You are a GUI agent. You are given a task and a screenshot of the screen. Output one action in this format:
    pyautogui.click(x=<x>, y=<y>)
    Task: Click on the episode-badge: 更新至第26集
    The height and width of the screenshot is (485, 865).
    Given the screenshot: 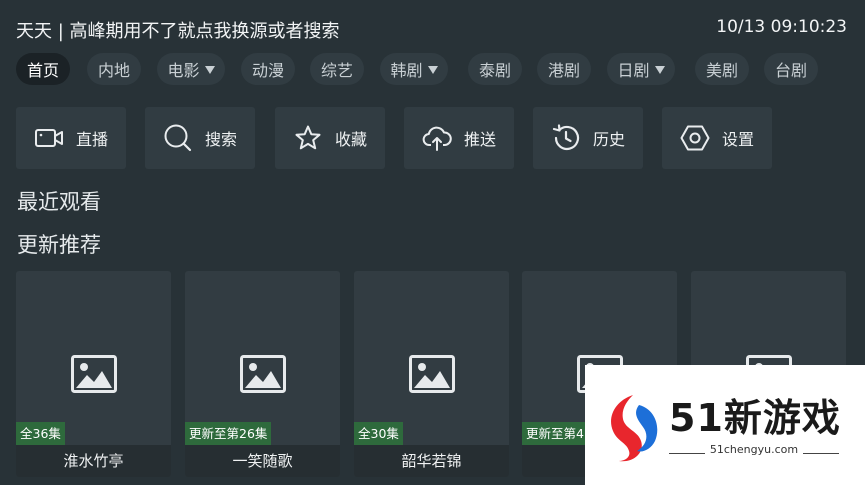 What is the action you would take?
    pyautogui.click(x=228, y=433)
    